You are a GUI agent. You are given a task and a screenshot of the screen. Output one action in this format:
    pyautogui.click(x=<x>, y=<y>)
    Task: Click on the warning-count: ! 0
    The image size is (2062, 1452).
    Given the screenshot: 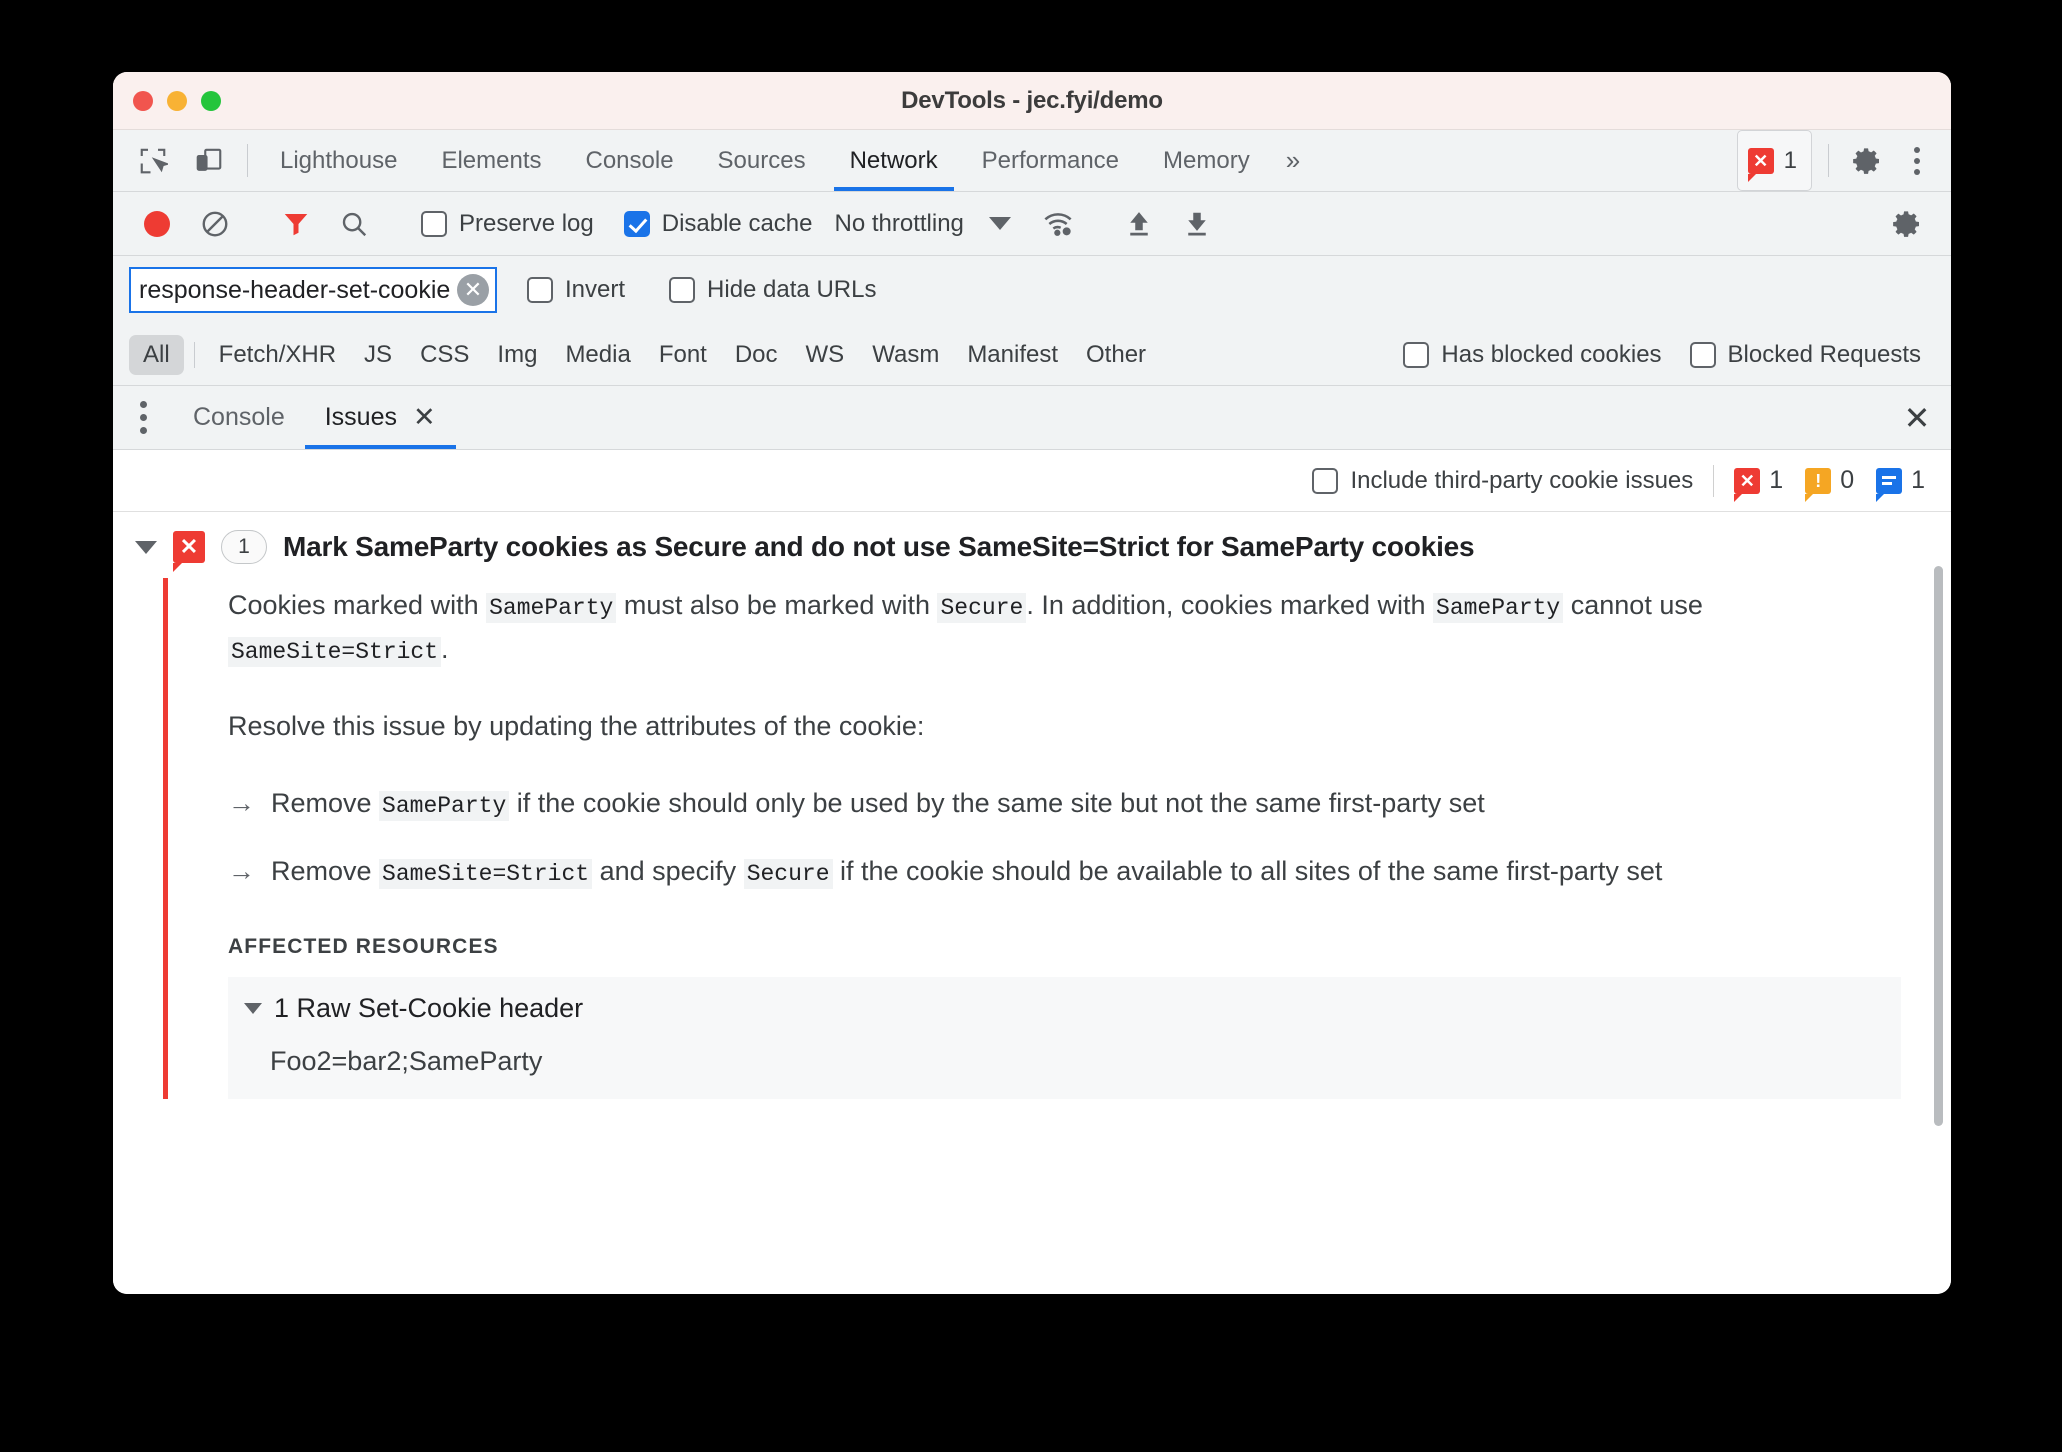 What is the action you would take?
    pyautogui.click(x=1829, y=484)
    